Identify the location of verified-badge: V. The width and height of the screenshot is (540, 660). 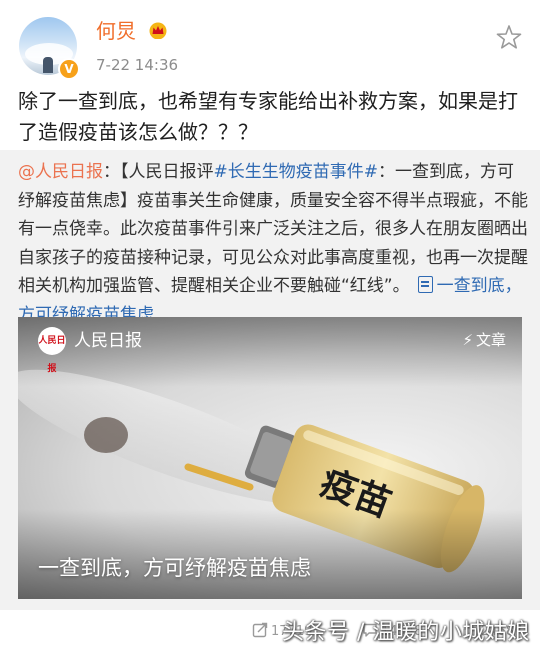
(69, 69).